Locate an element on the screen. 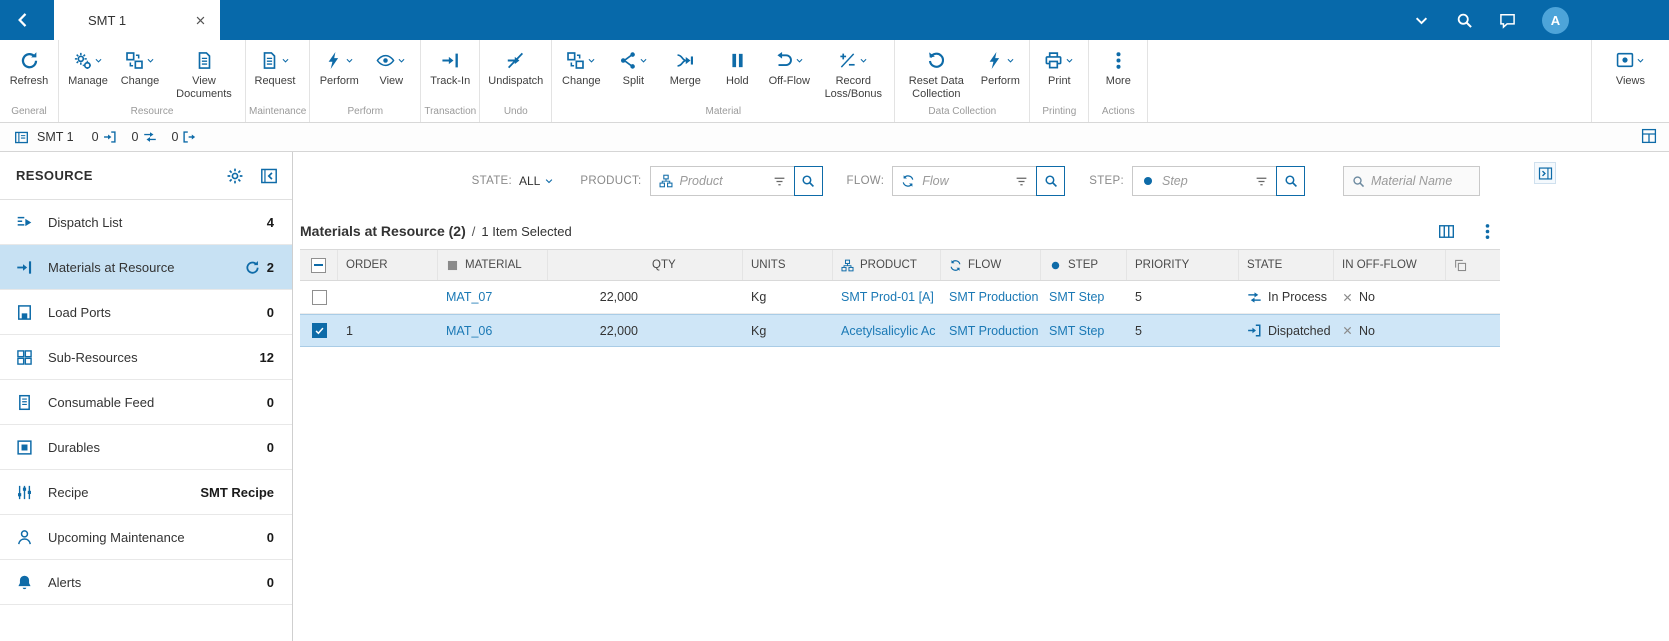  flow-filter-input is located at coordinates (965, 181).